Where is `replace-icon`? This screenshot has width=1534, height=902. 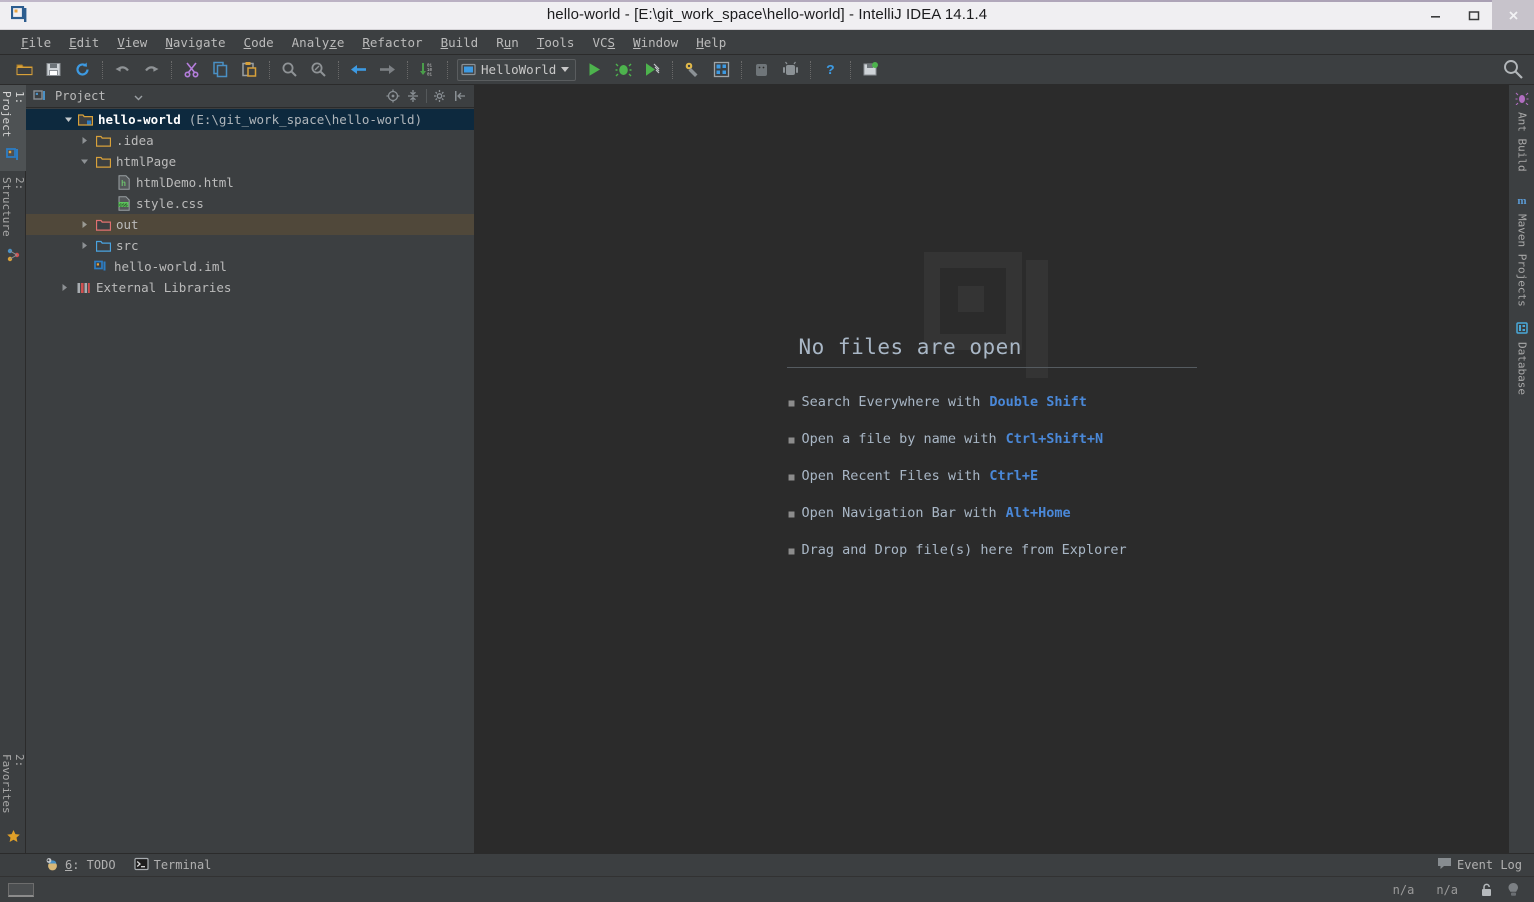
replace-icon is located at coordinates (318, 70).